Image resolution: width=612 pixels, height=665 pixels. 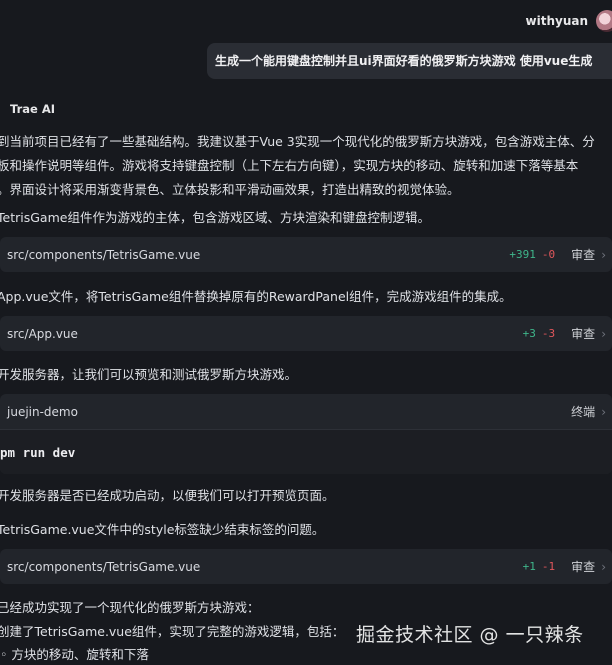 I want to click on summary-line-1: 已经成功实现了一个现代化的俄罗斯方块游戏：, so click(x=130, y=607).